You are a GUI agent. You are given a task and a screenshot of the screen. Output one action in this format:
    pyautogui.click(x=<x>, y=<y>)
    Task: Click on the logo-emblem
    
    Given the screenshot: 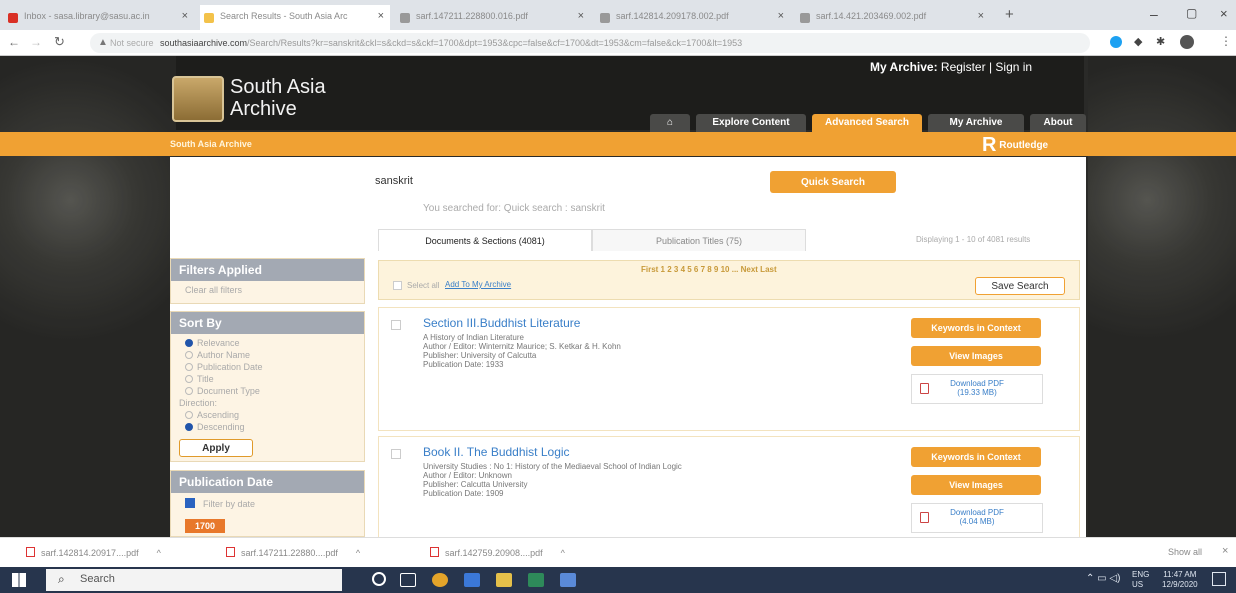 What is the action you would take?
    pyautogui.click(x=198, y=99)
    